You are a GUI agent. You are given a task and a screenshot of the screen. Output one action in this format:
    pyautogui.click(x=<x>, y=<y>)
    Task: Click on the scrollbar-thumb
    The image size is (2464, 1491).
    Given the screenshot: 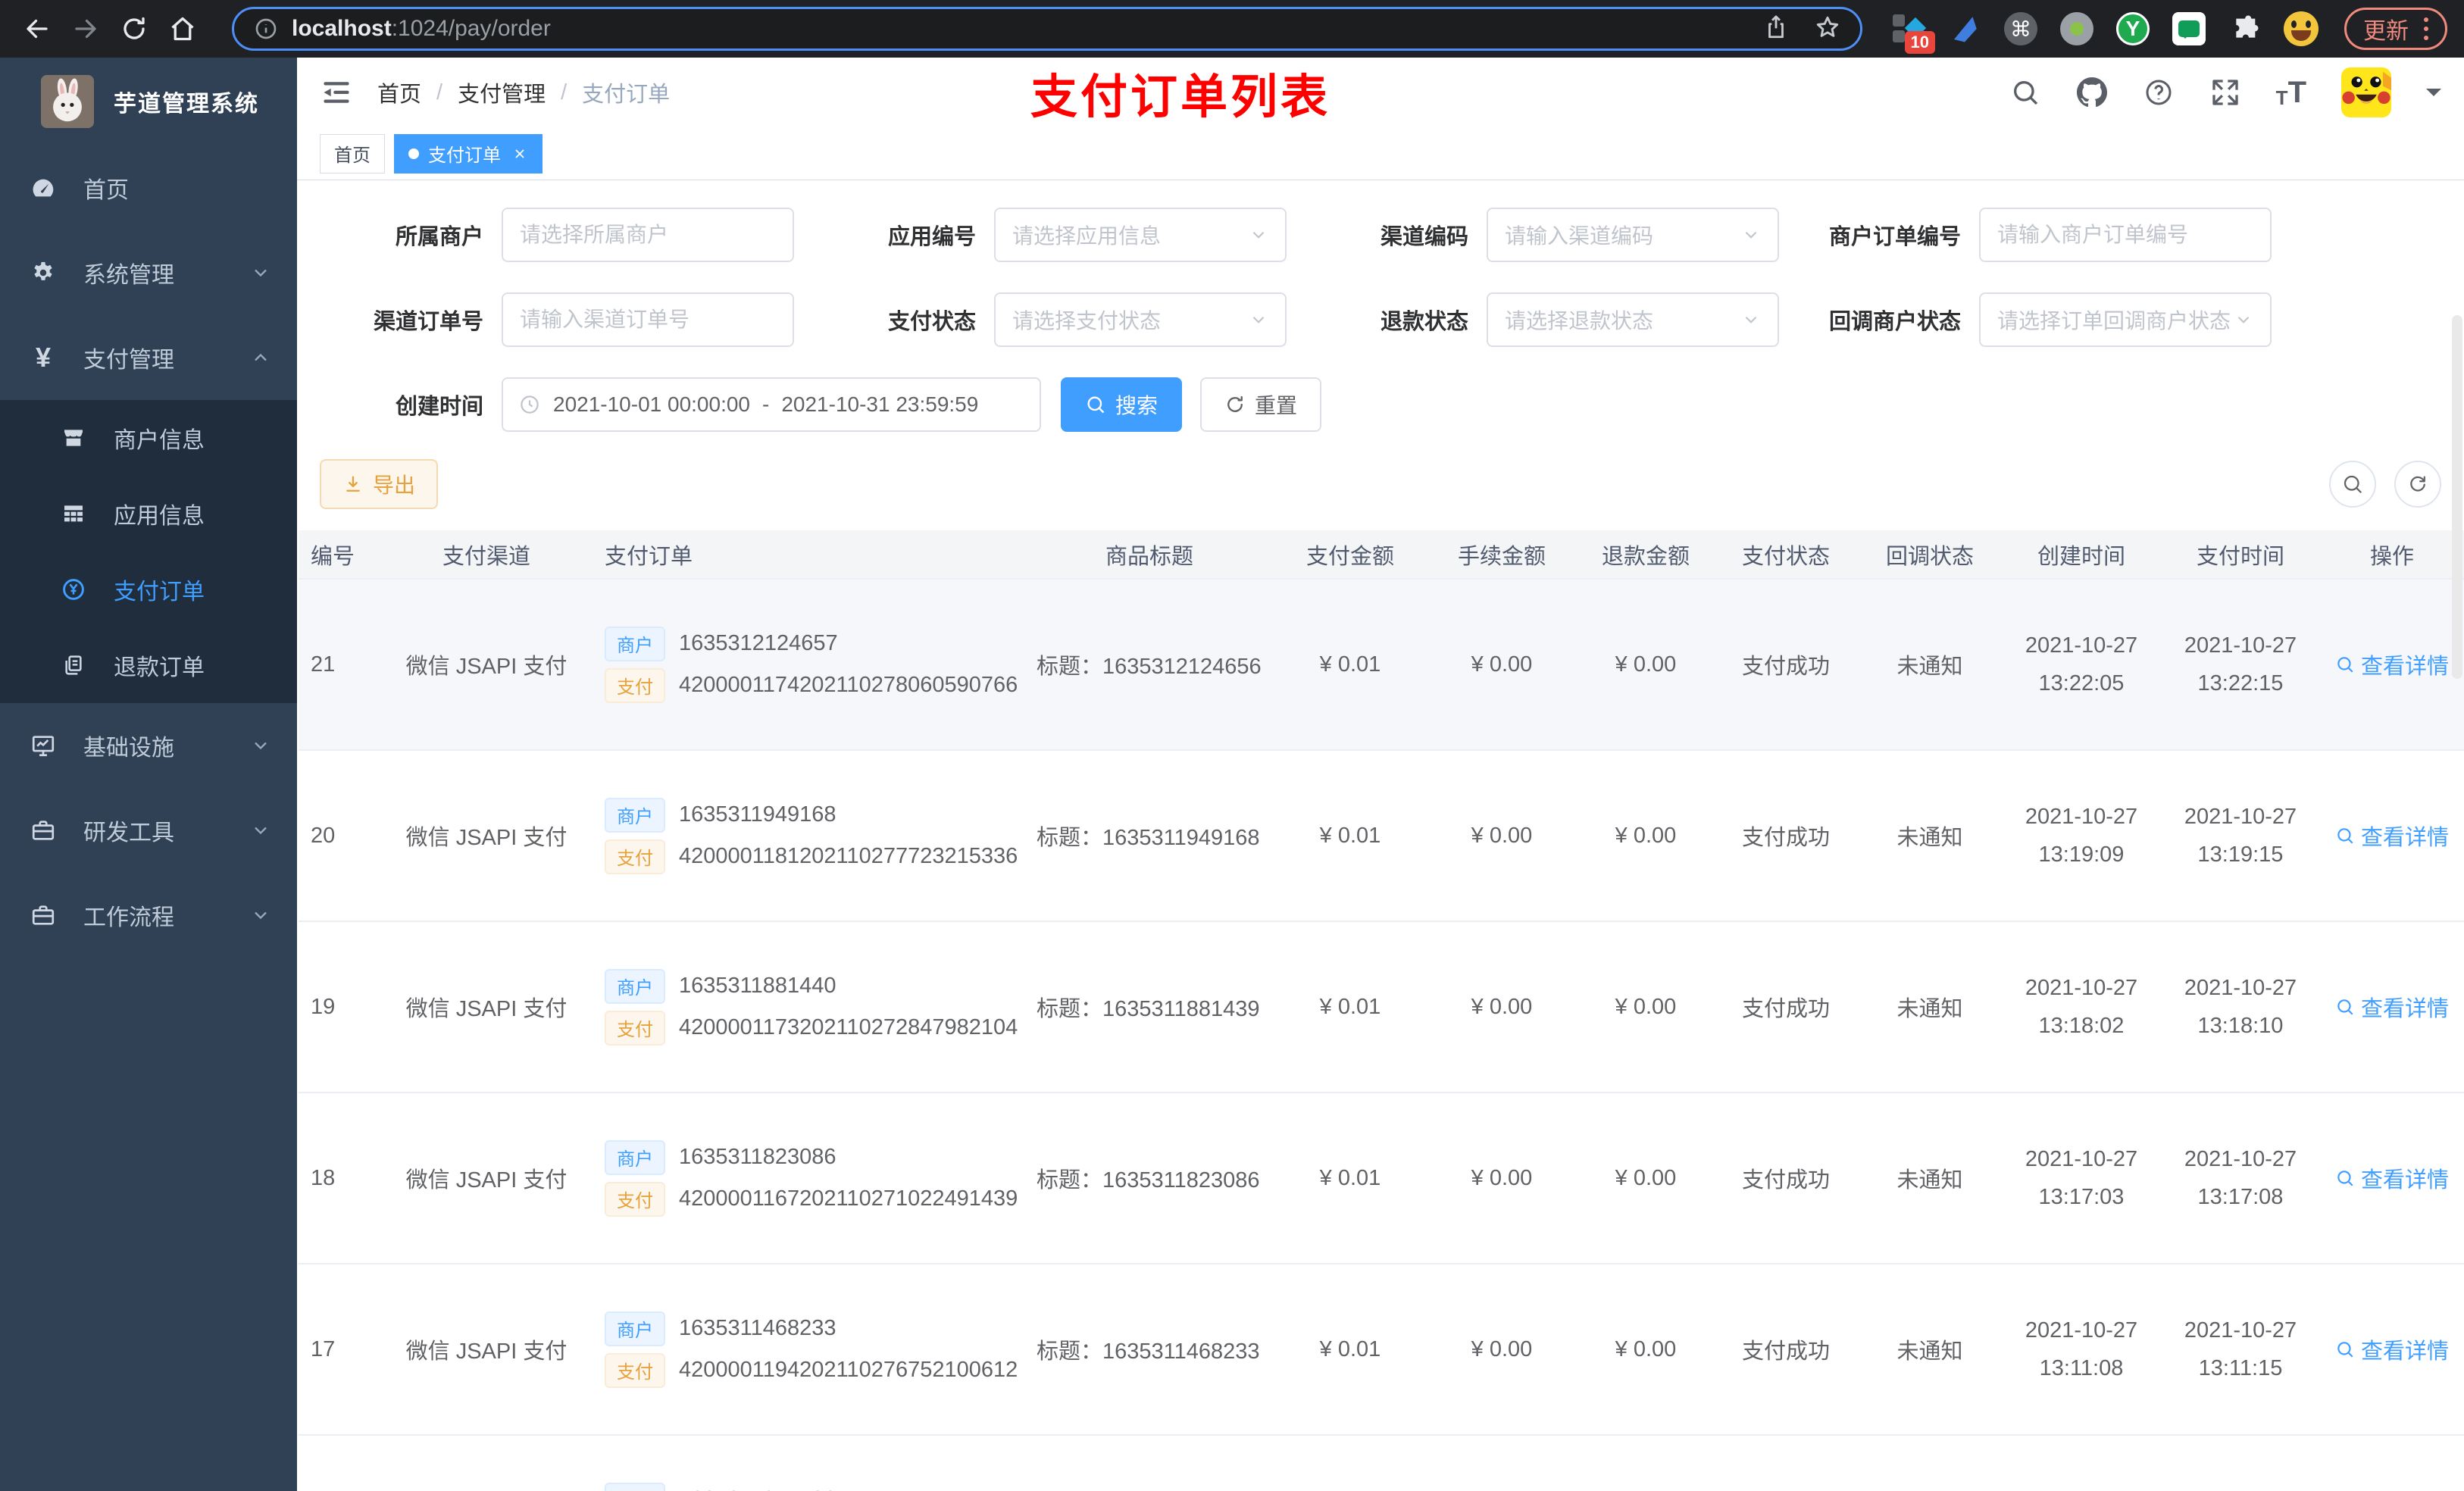 What is the action you would take?
    pyautogui.click(x=2457, y=497)
    